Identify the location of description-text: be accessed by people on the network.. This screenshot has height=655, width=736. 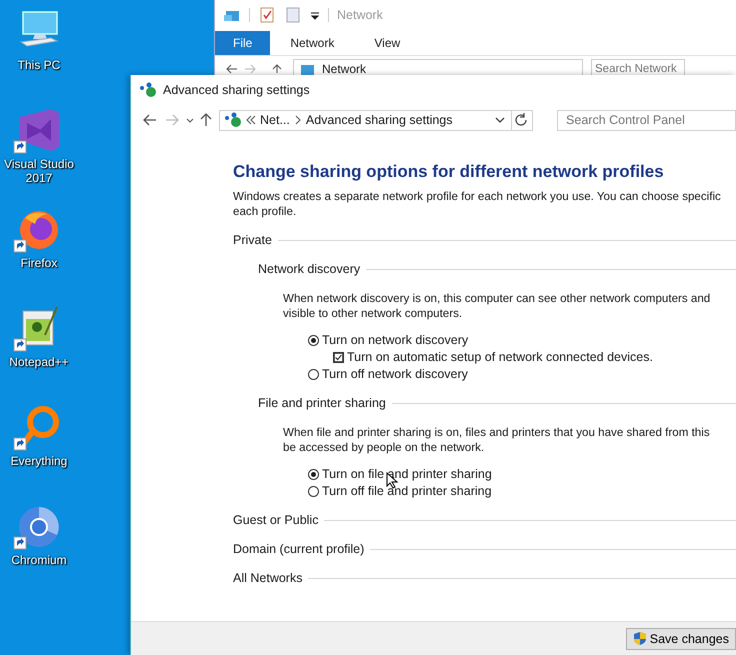
(384, 447).